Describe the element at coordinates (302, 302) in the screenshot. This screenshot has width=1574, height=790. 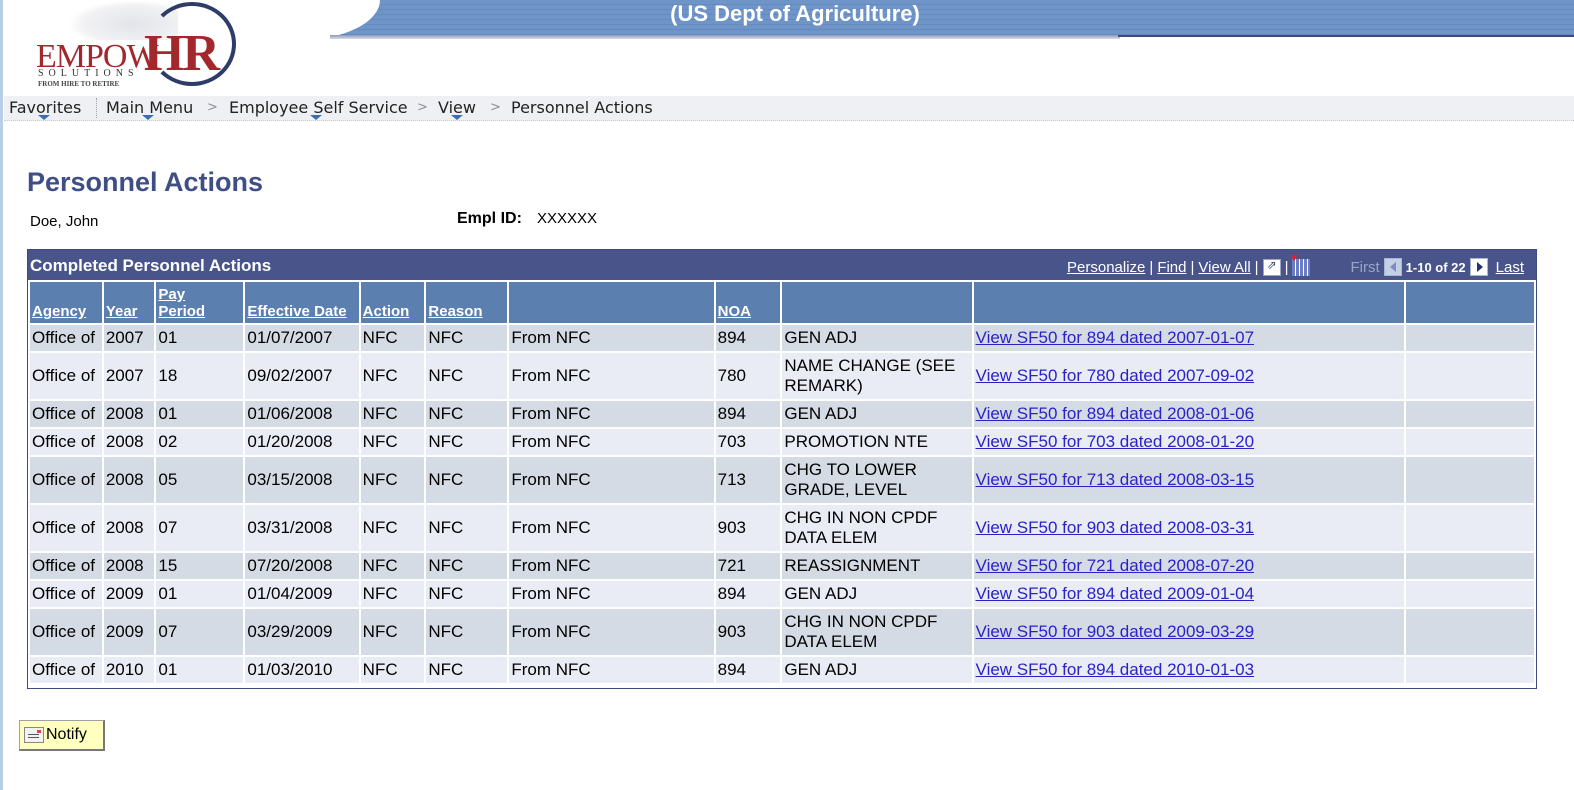
I see `col-effective-date: Effective Date` at that location.